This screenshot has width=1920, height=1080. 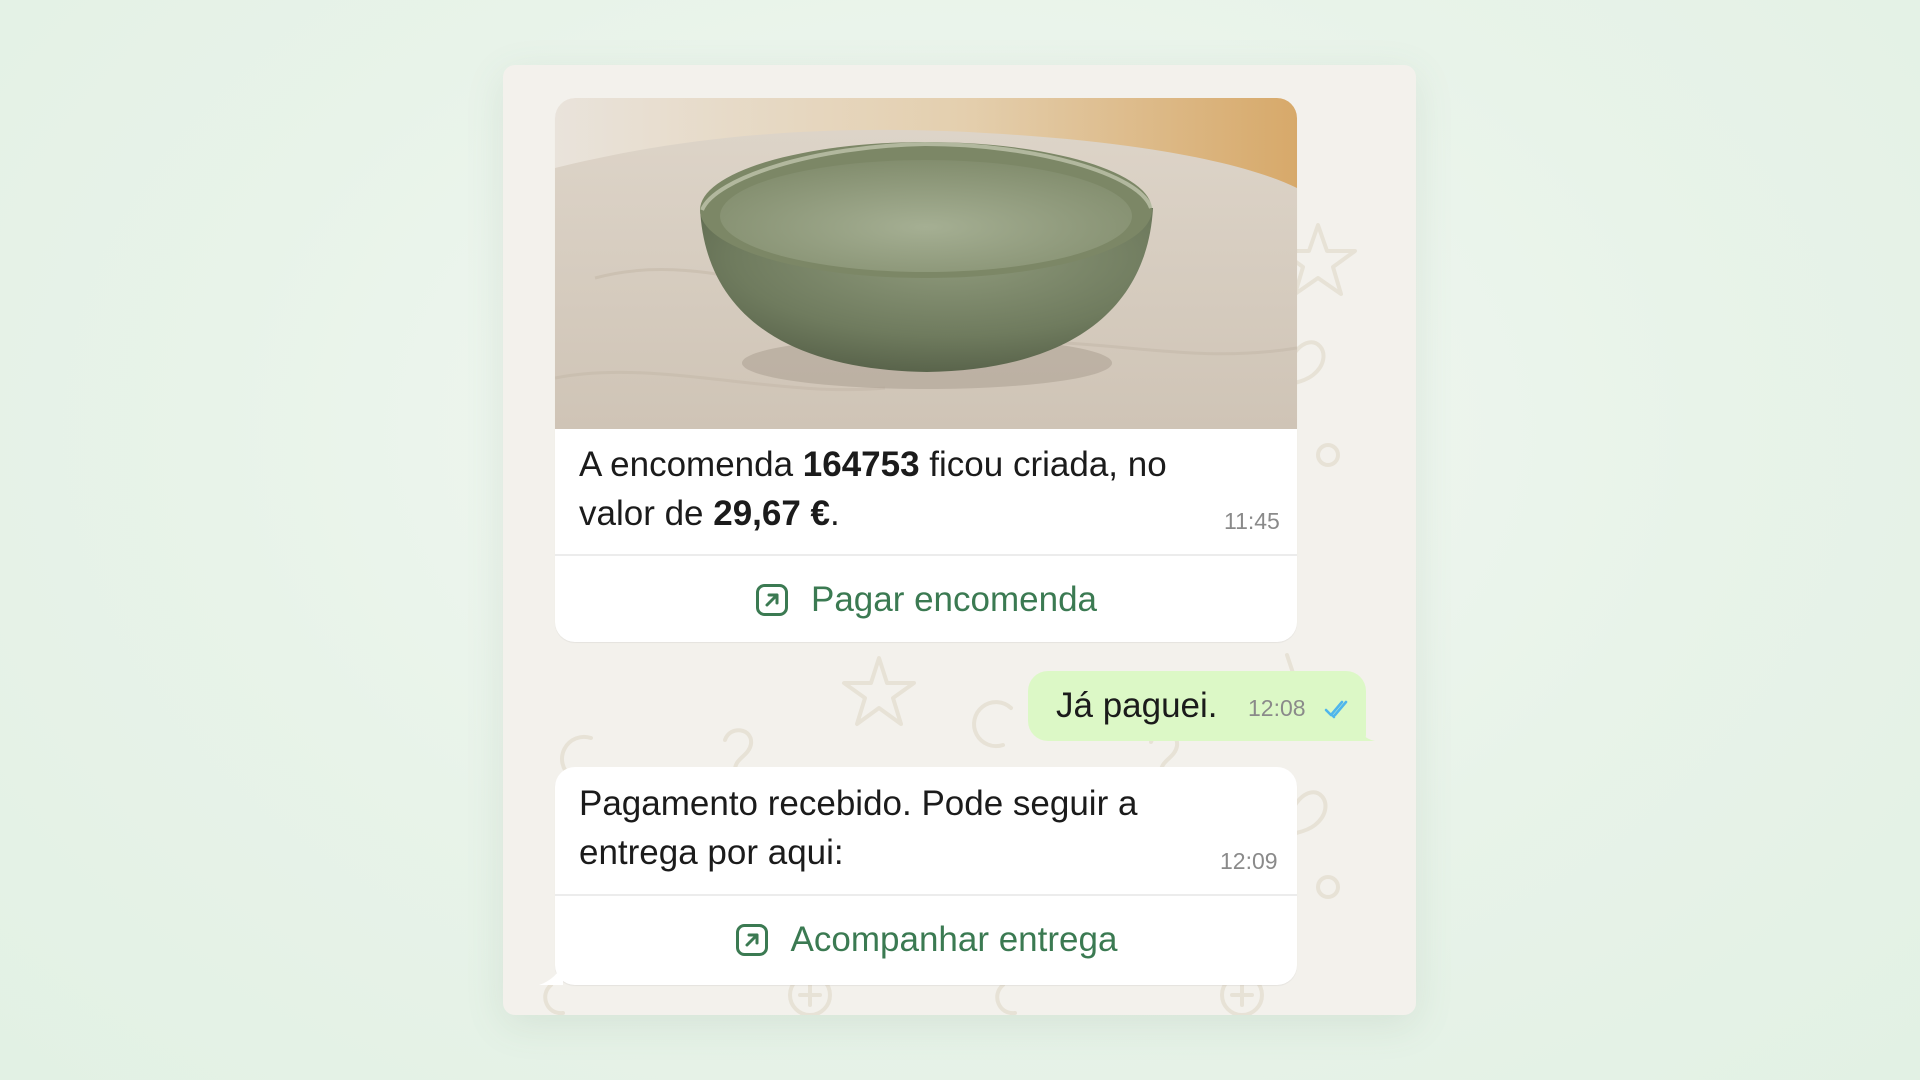 What do you see at coordinates (1252, 521) in the screenshot?
I see `message-timestamp: 11:45` at bounding box center [1252, 521].